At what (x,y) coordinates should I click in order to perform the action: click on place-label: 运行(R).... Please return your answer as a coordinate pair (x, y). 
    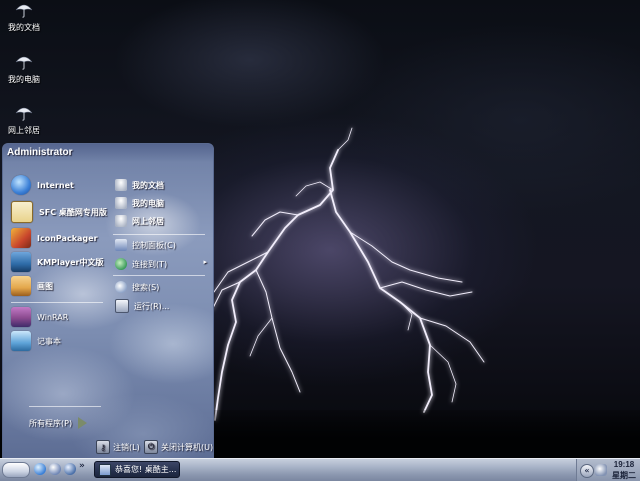
    Looking at the image, I should click on (152, 306).